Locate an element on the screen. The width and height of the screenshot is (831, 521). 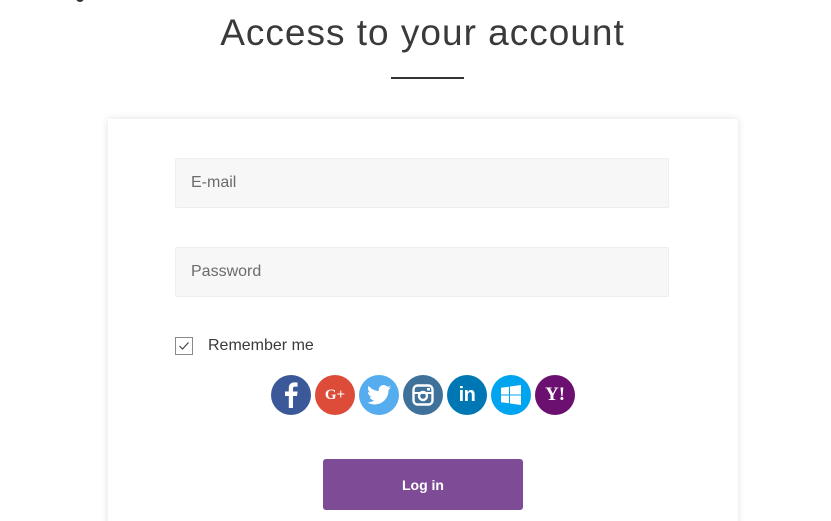
yahoo-login-button: Y! is located at coordinates (555, 395).